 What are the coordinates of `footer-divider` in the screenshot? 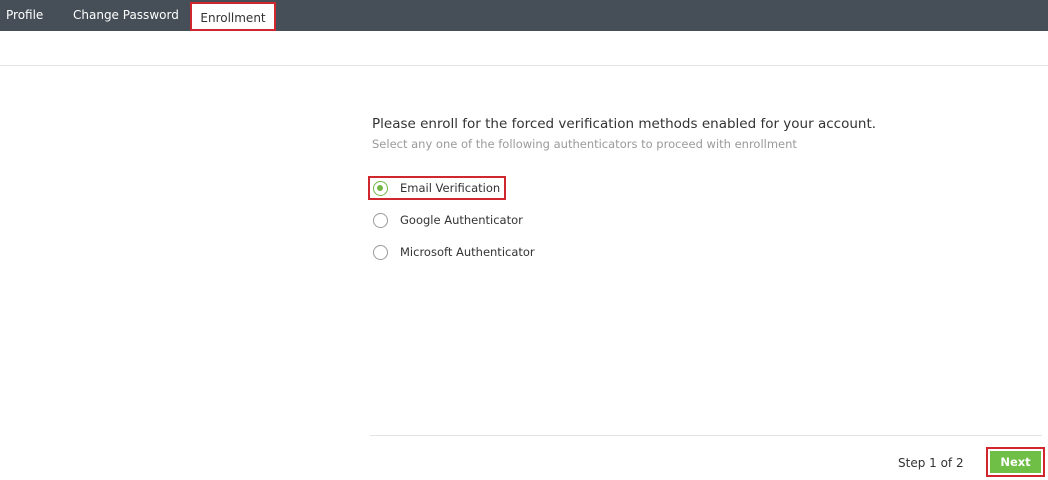 It's located at (706, 435).